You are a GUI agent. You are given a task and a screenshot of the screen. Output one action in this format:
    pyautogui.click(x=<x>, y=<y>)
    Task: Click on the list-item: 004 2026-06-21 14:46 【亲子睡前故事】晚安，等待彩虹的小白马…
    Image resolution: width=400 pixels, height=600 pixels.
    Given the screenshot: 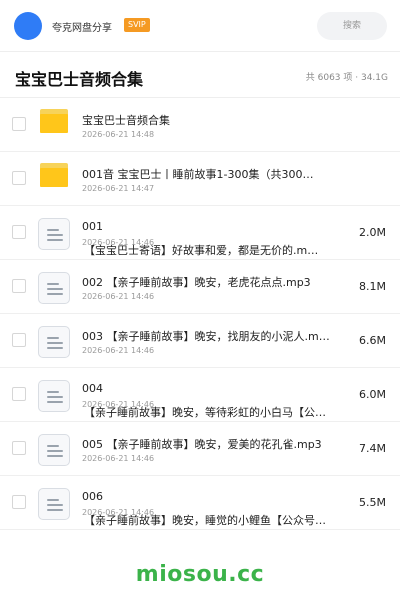 What is the action you would take?
    pyautogui.click(x=200, y=395)
    